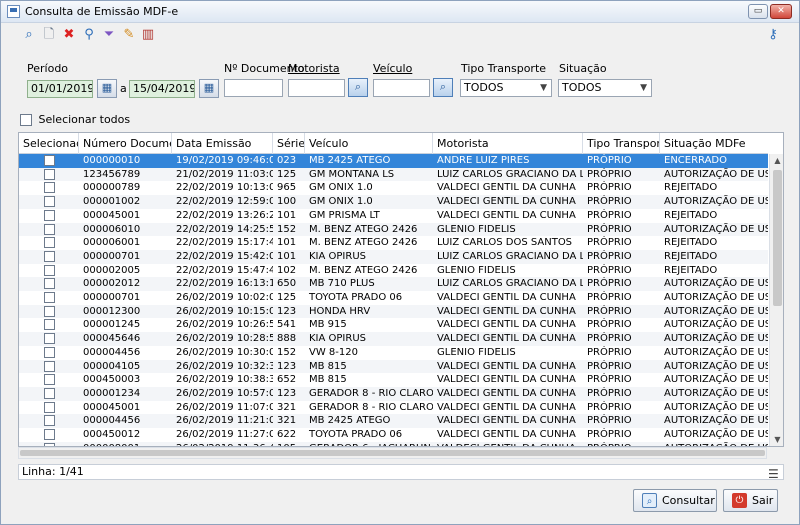 The height and width of the screenshot is (525, 800). I want to click on header-numero-documento: Número Documento, so click(125, 143).